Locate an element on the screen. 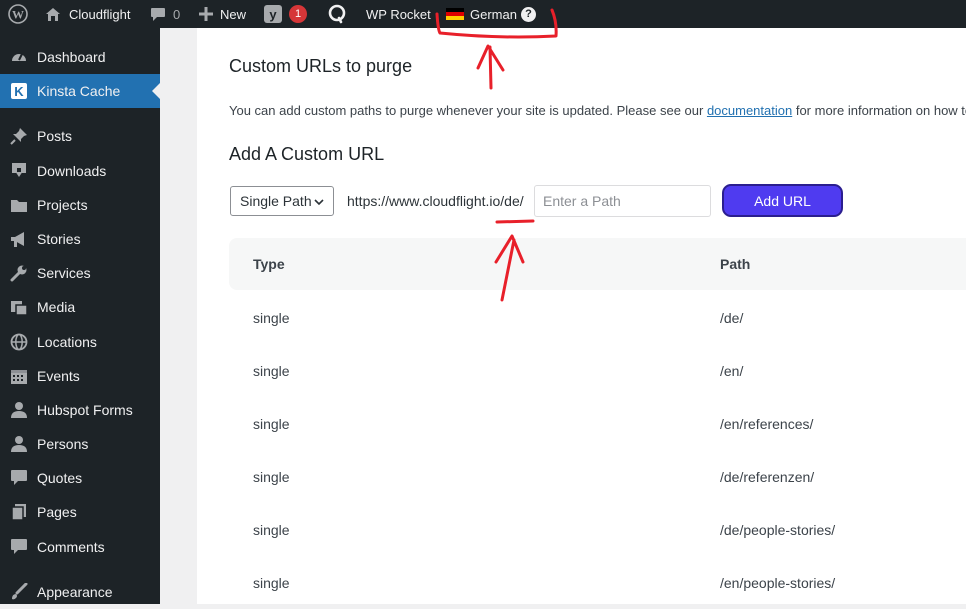 This screenshot has height=609, width=966. sidebar-item-hubspot-forms: Hubspot Forms is located at coordinates (80, 410).